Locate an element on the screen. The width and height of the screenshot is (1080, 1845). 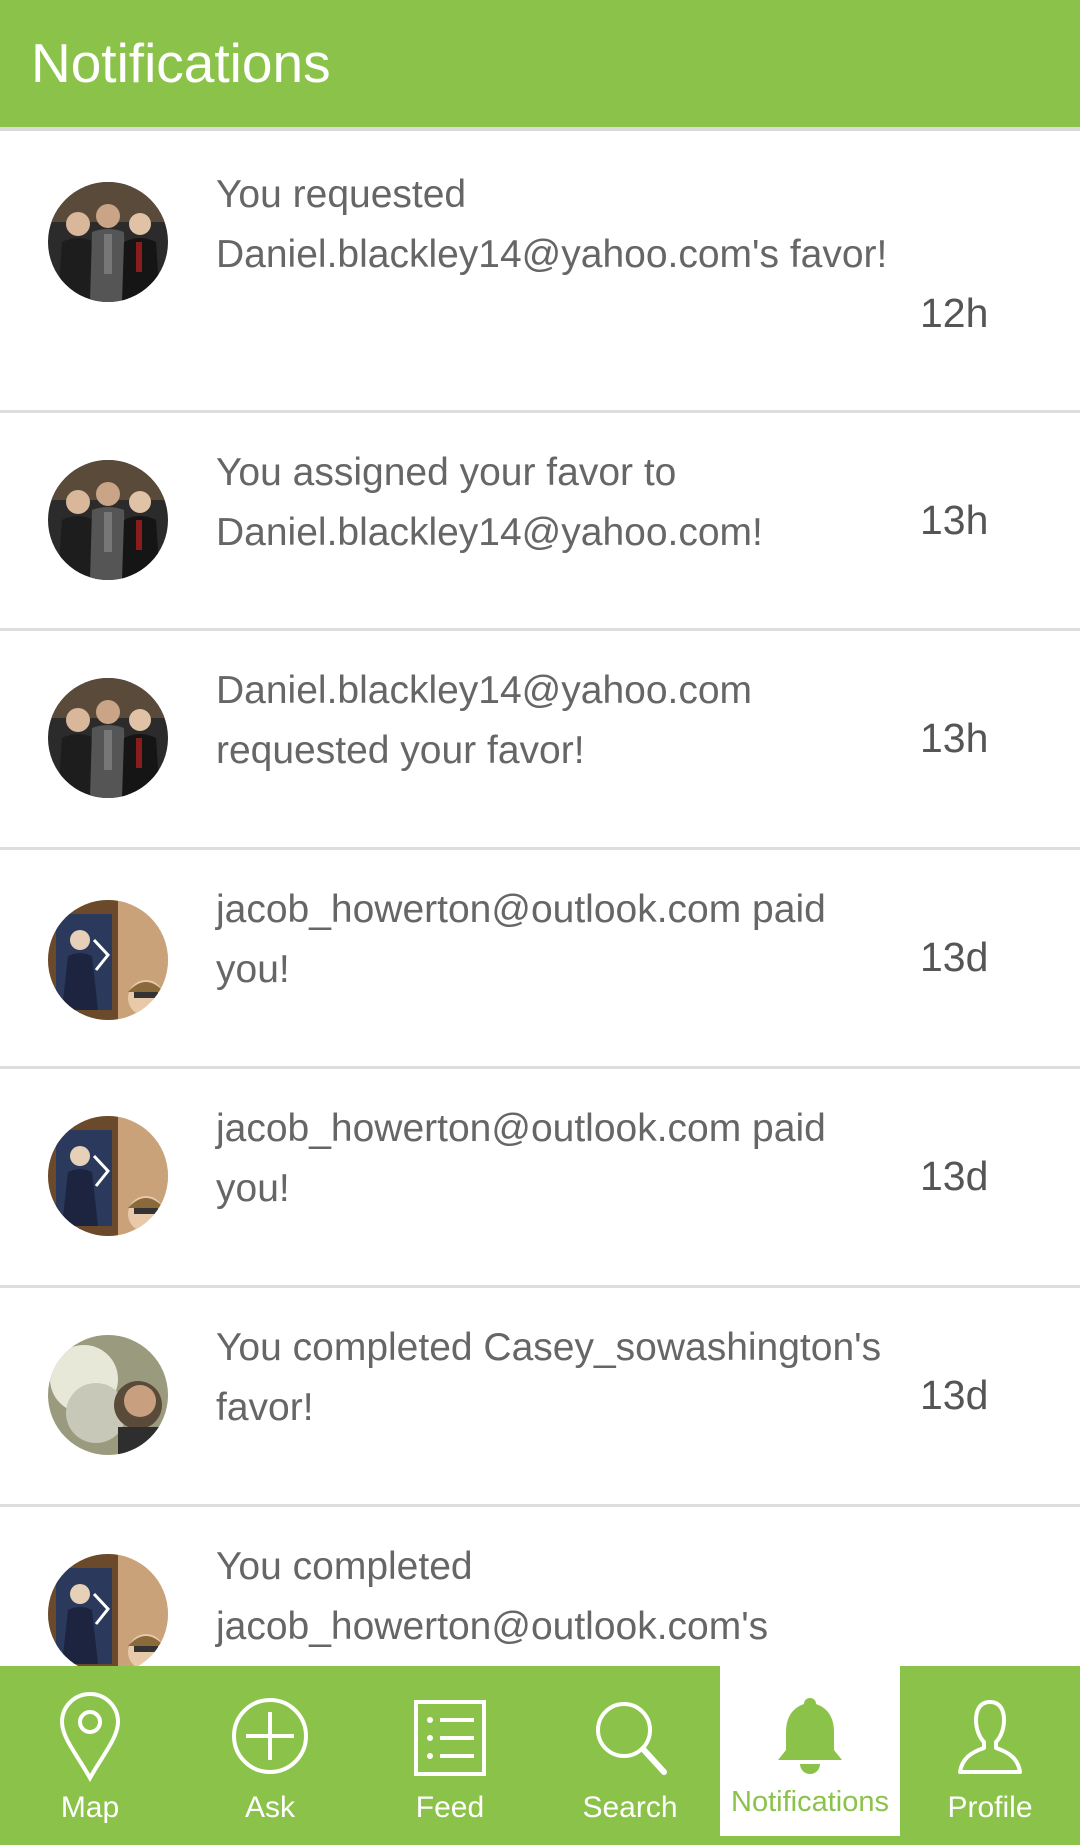
person-icon is located at coordinates (990, 1737).